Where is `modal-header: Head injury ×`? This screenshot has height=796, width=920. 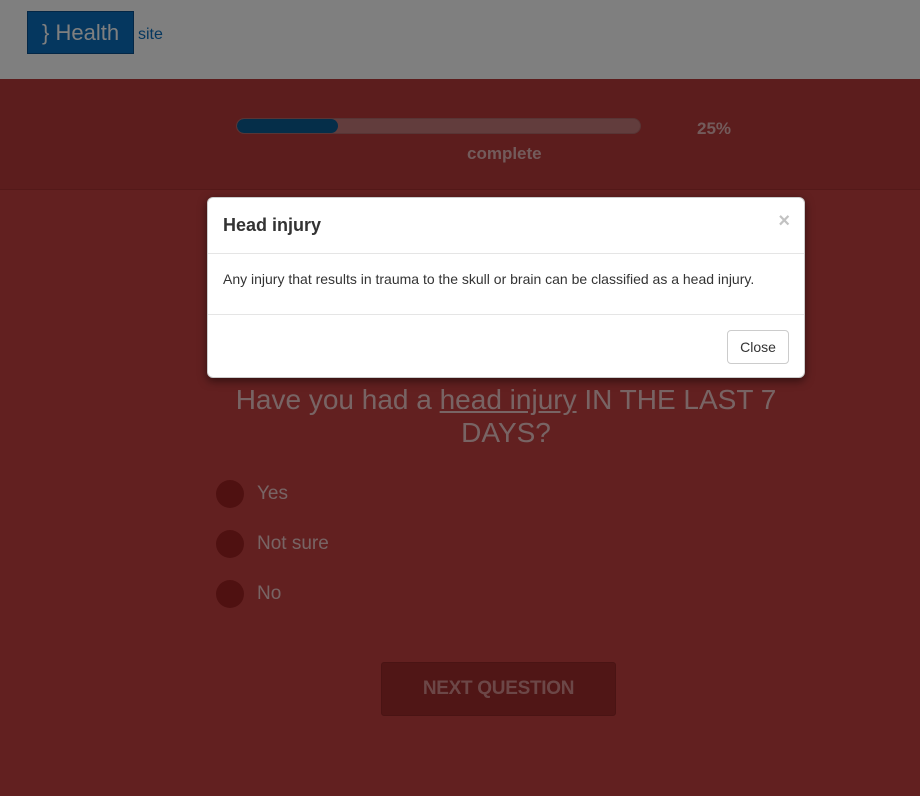 modal-header: Head injury × is located at coordinates (506, 226).